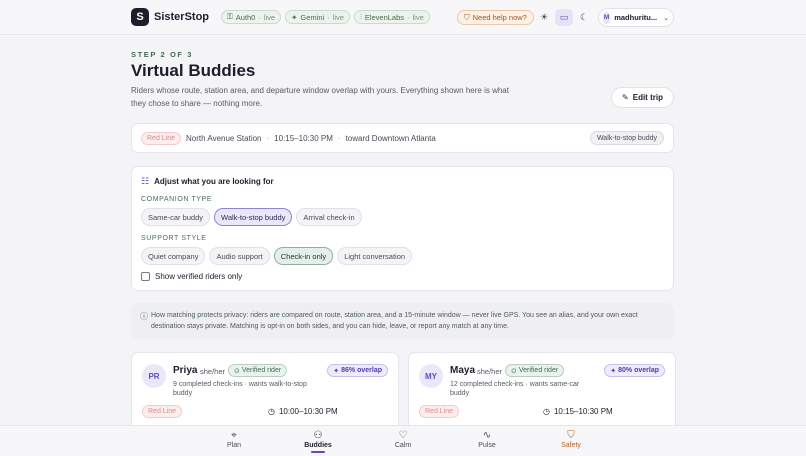 The image size is (806, 456). I want to click on edit-trip-label: Edit trip, so click(647, 97).